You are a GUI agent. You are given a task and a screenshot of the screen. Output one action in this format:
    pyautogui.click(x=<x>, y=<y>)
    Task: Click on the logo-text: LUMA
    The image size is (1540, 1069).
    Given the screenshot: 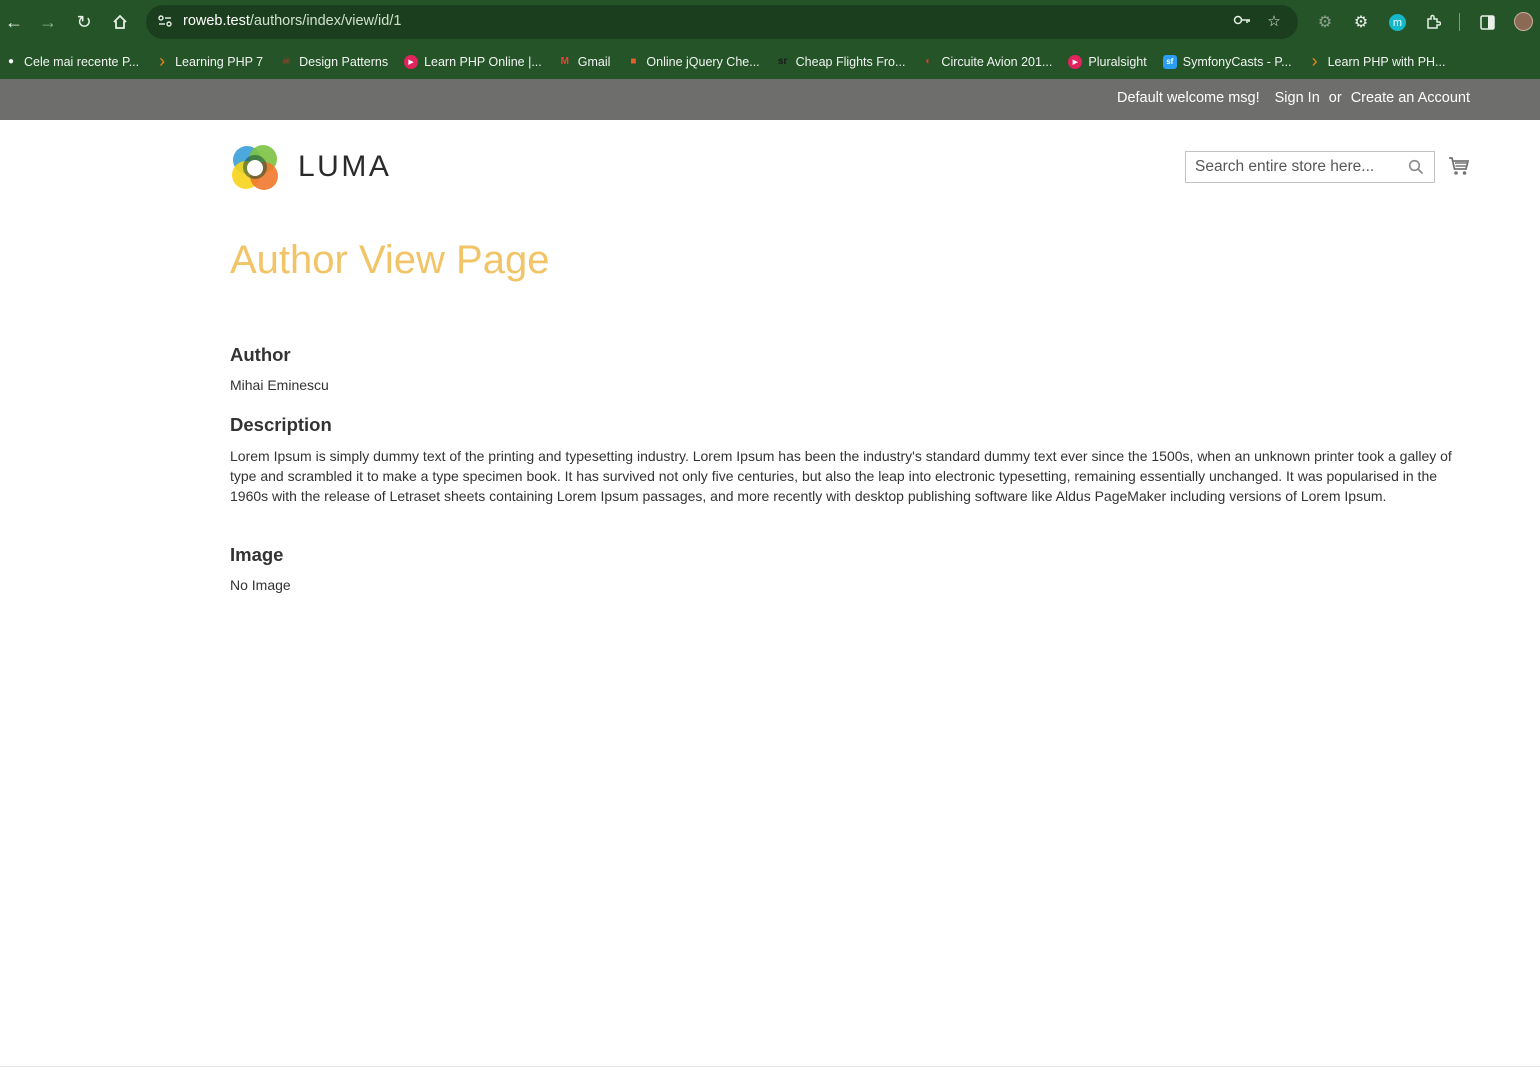 What is the action you would take?
    pyautogui.click(x=345, y=166)
    